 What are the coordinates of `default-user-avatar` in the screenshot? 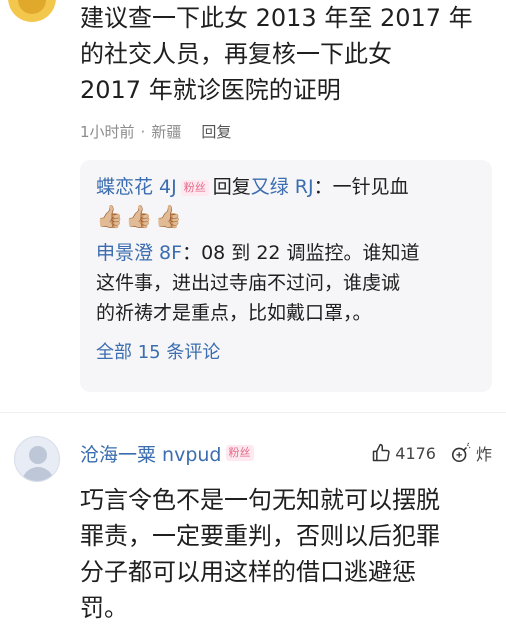 It's located at (37, 459).